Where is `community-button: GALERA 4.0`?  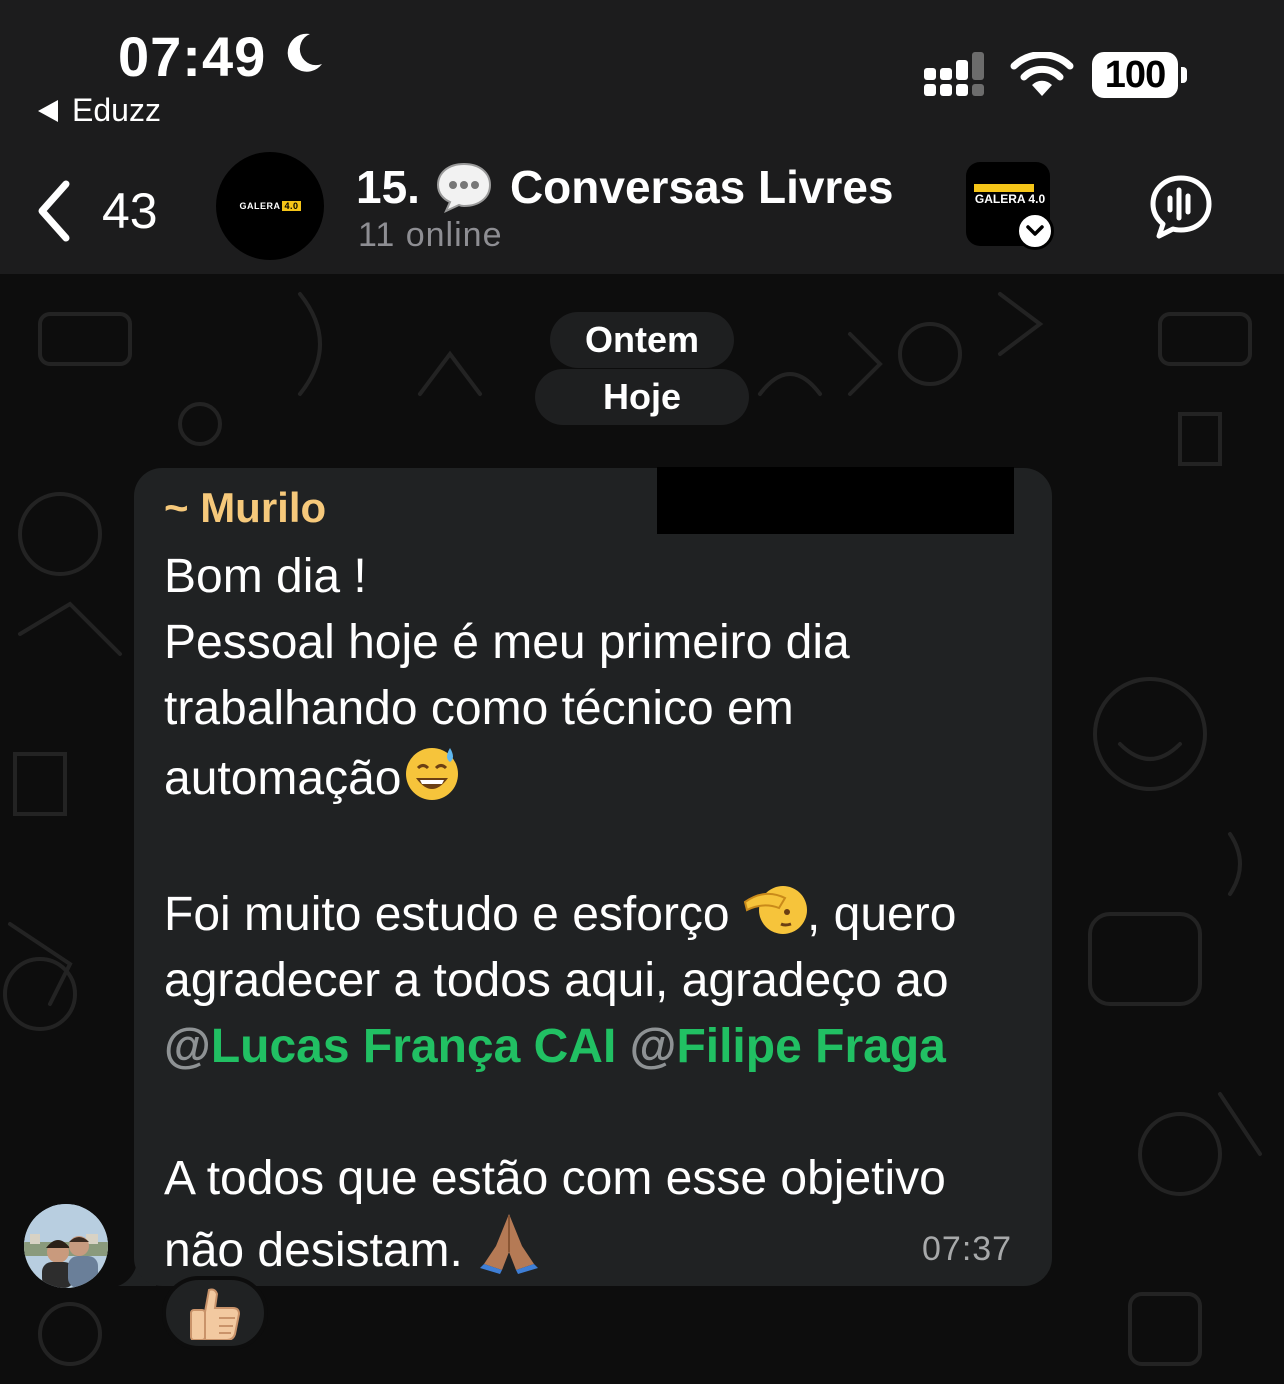
community-button: GALERA 4.0 is located at coordinates (1010, 206).